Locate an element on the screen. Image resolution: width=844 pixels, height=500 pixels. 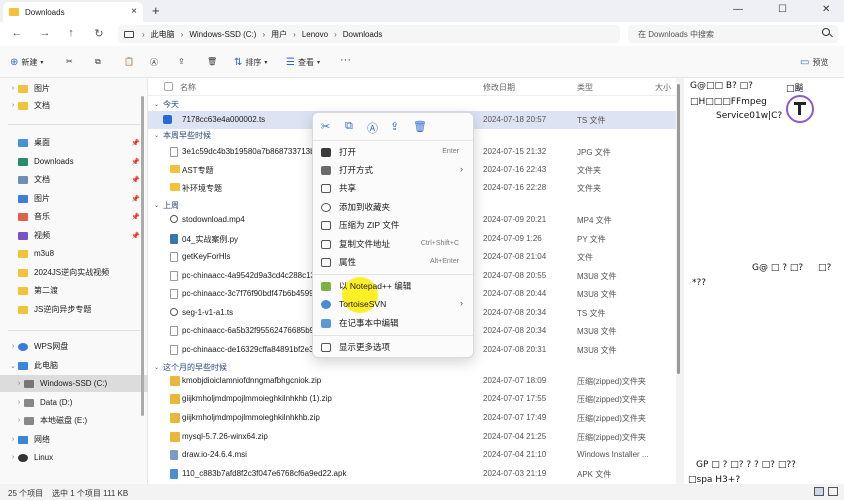
menu-item-share: 共享 is located at coordinates (394, 188).